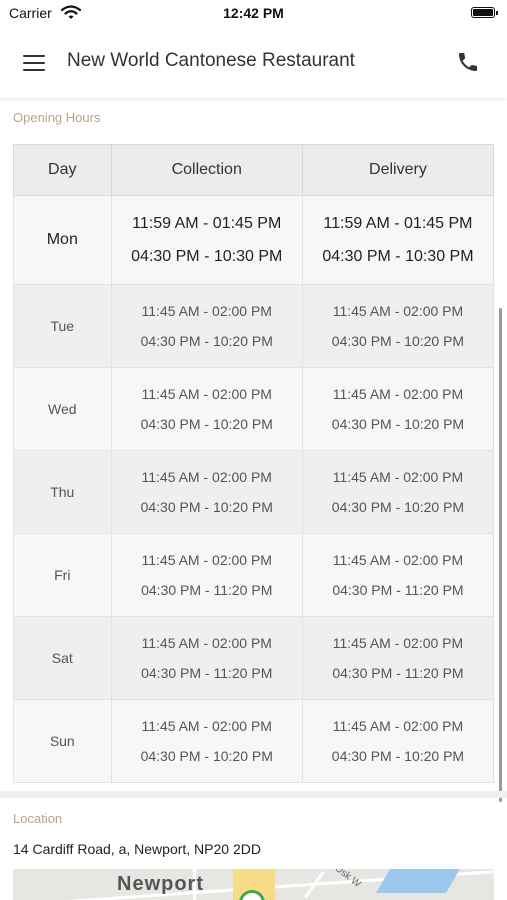  What do you see at coordinates (253, 794) in the screenshot?
I see `section-divider` at bounding box center [253, 794].